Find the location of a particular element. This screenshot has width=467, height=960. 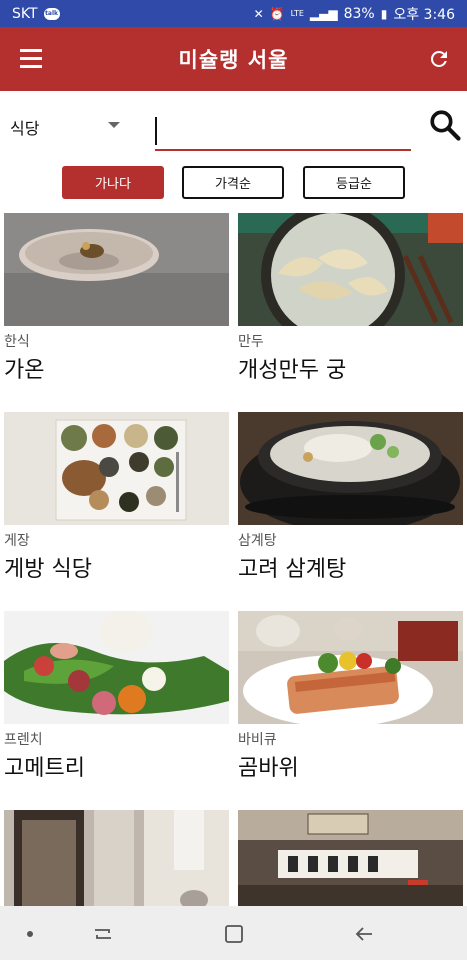

category-dropdown: 식당 is located at coordinates (24, 127).